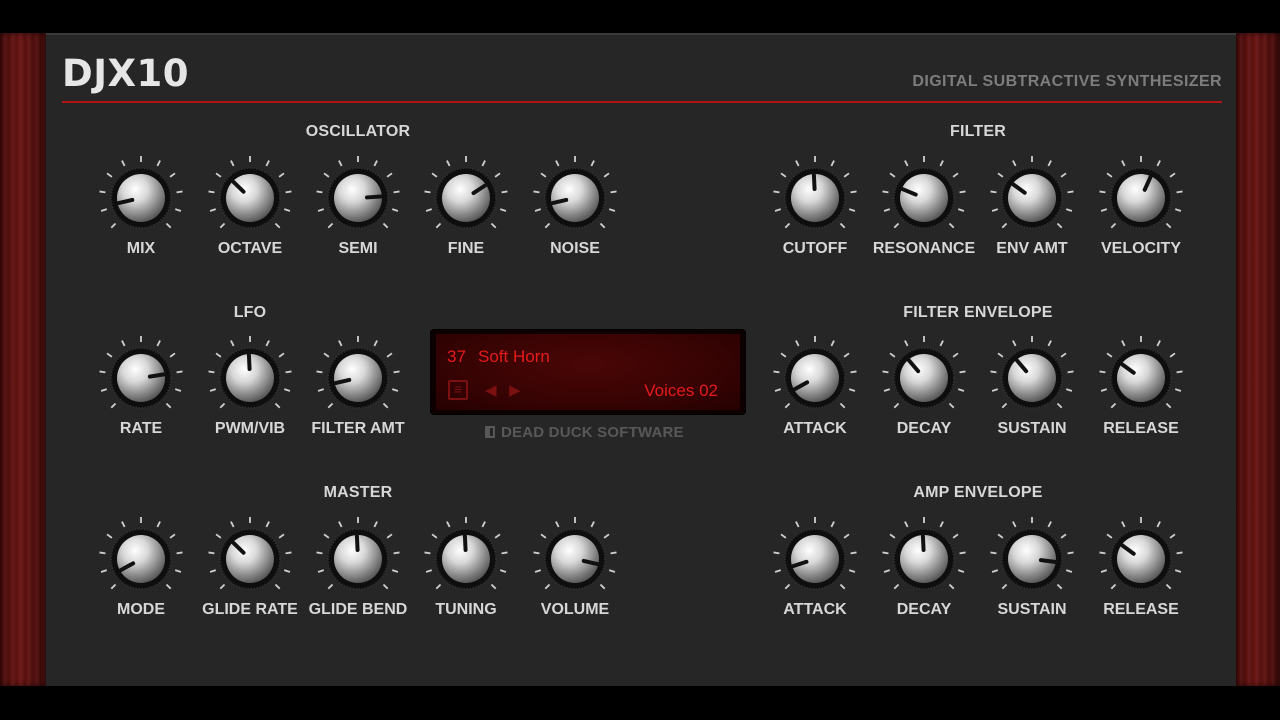  What do you see at coordinates (491, 390) in the screenshot?
I see `prev-arrow-icon: ◀` at bounding box center [491, 390].